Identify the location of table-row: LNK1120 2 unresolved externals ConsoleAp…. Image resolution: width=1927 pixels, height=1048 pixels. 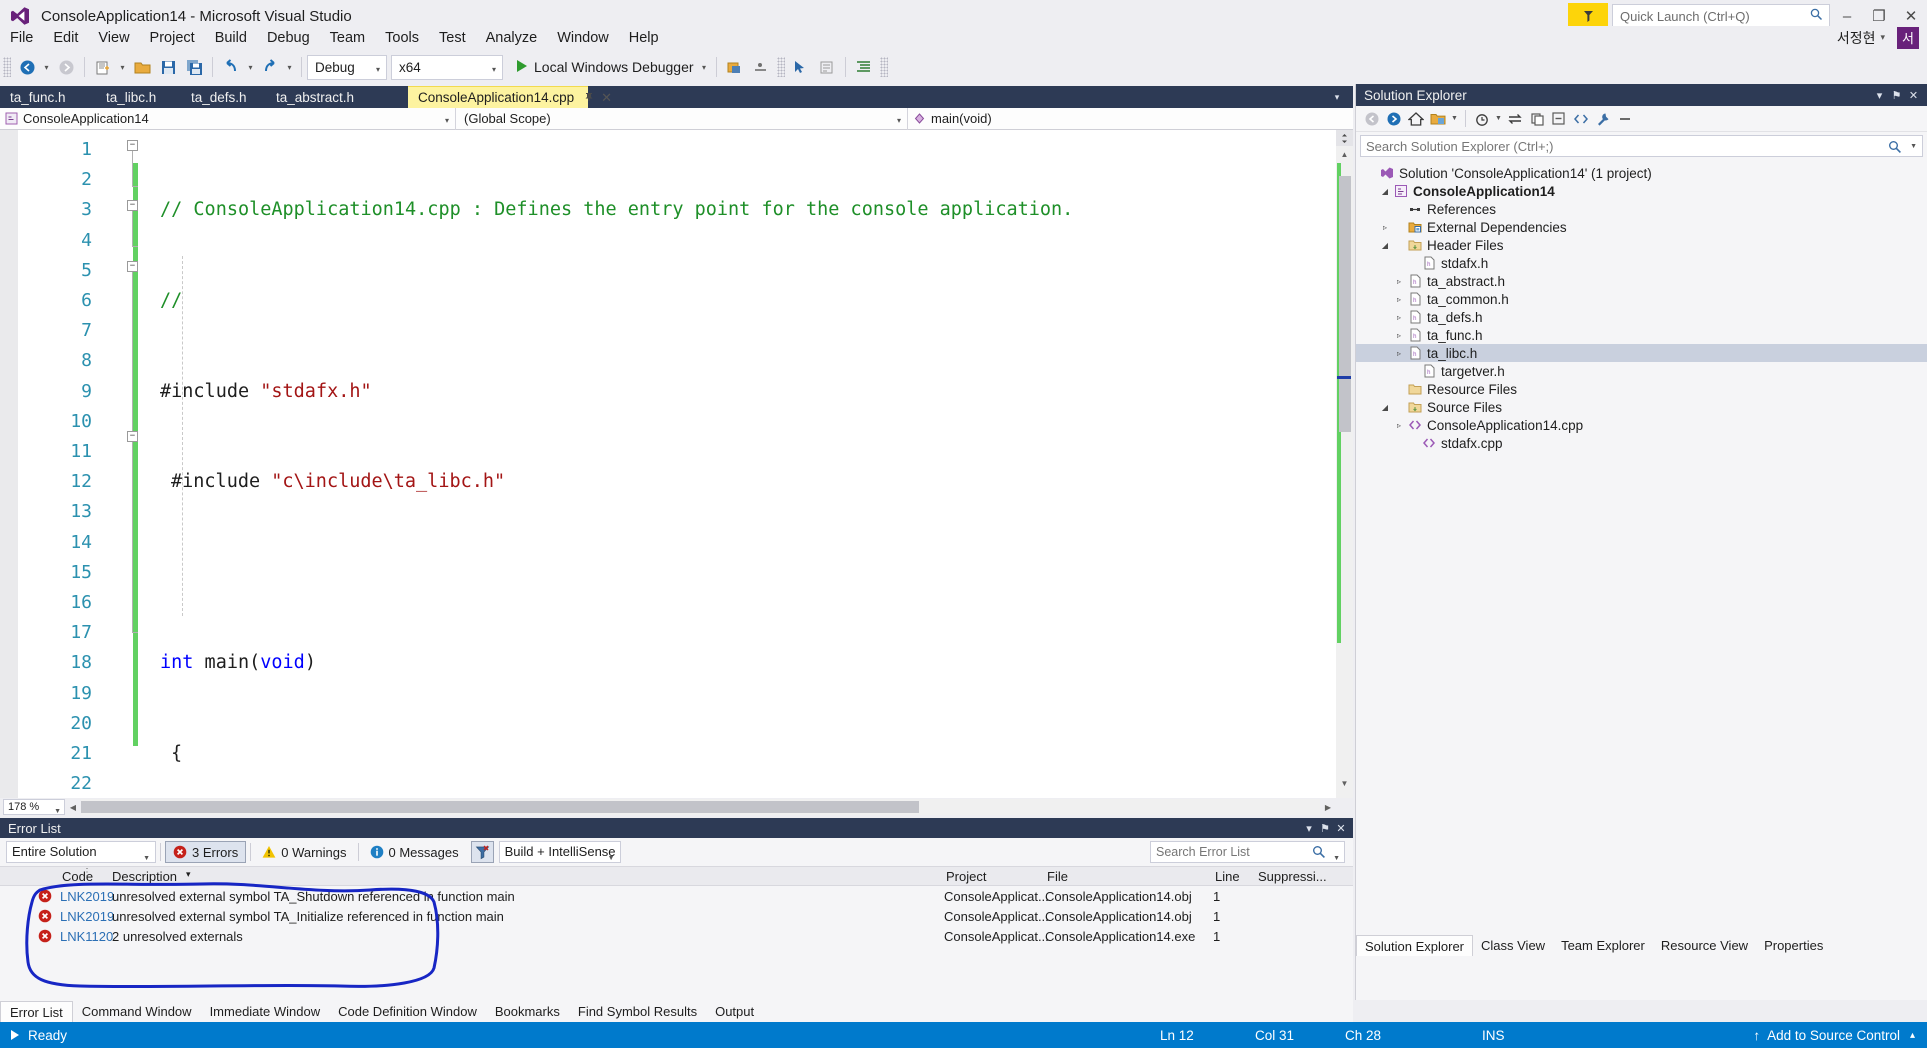
(676, 936).